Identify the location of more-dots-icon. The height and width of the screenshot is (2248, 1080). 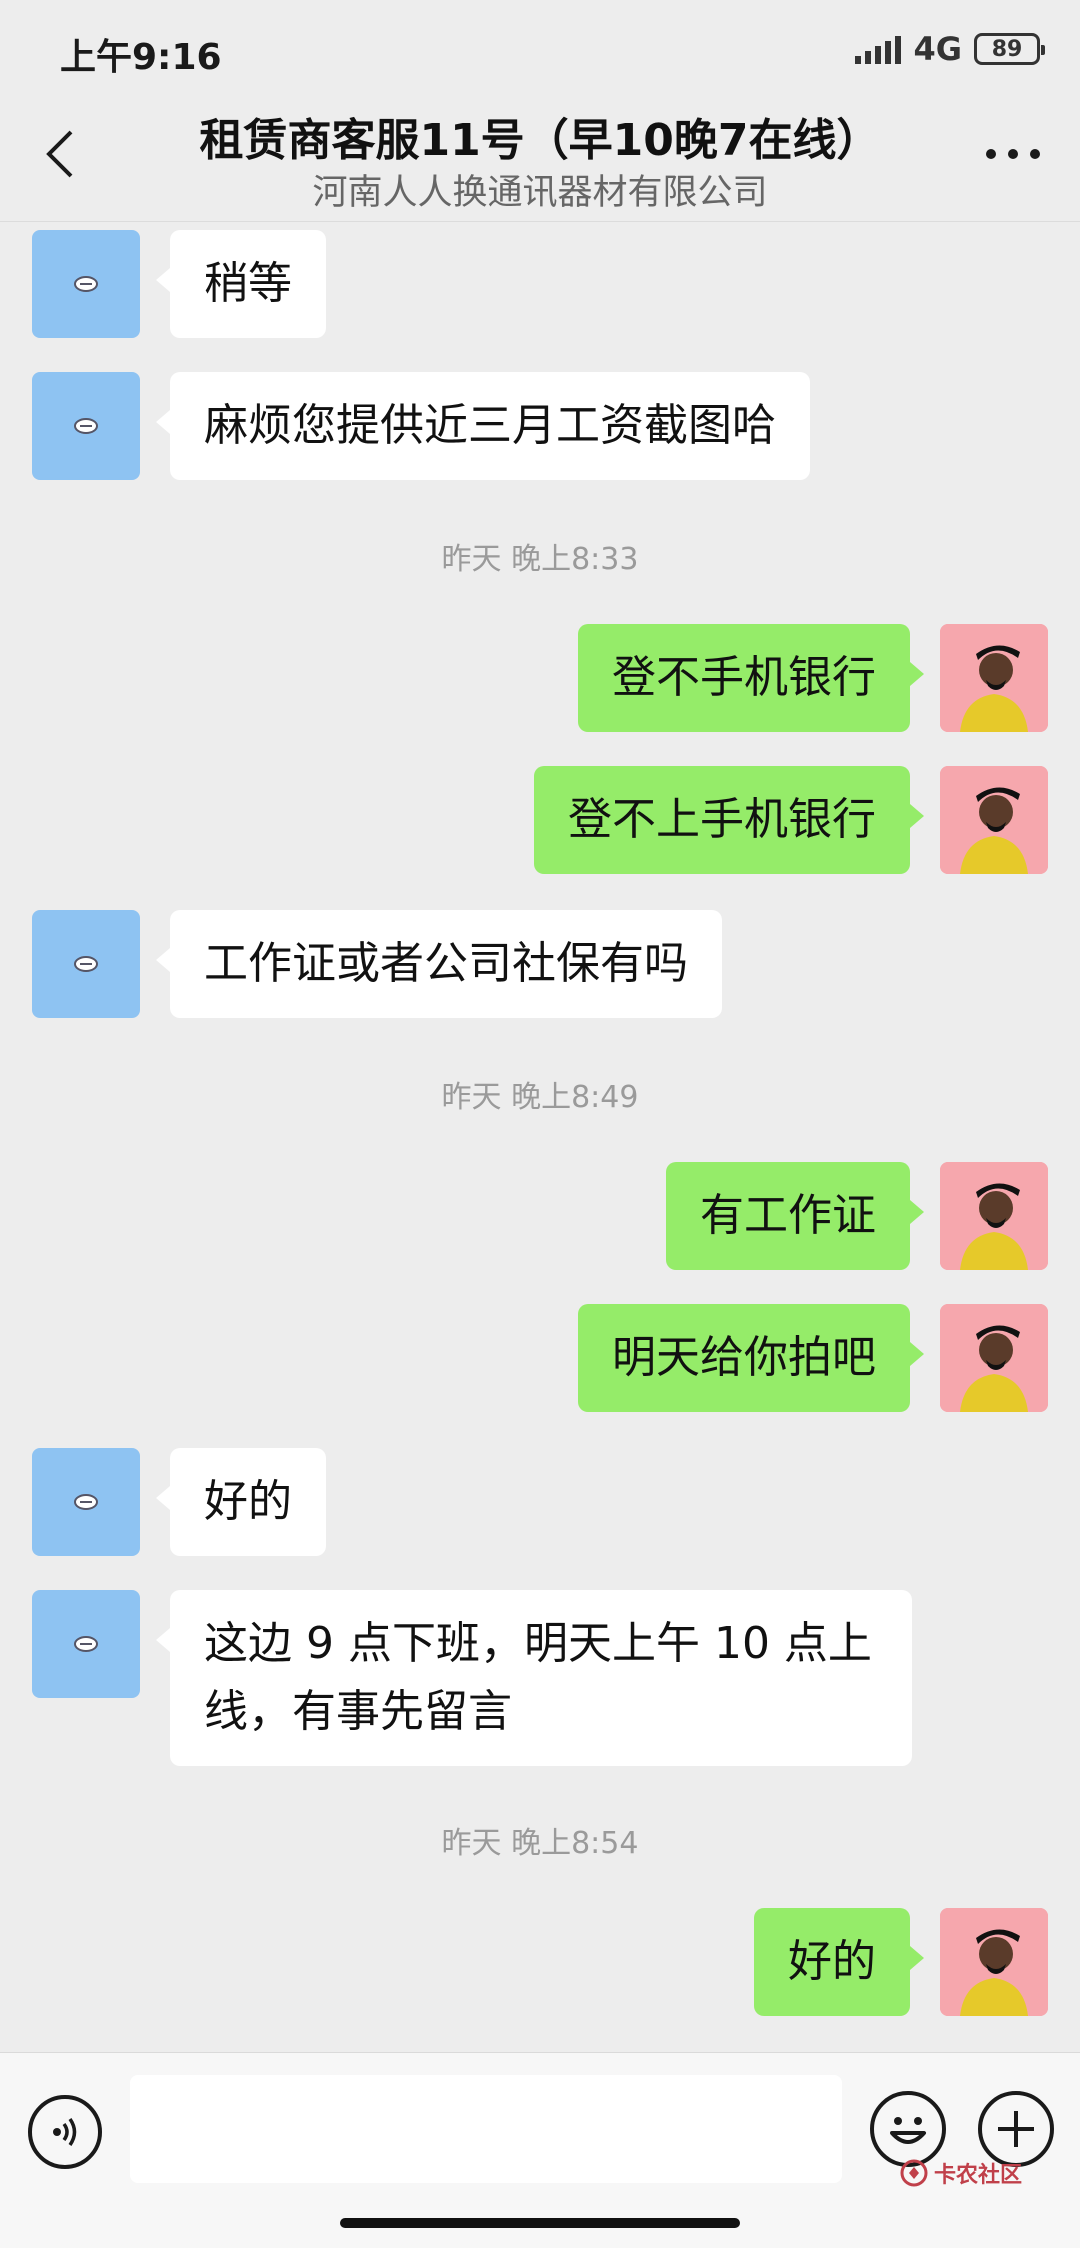
(1013, 154).